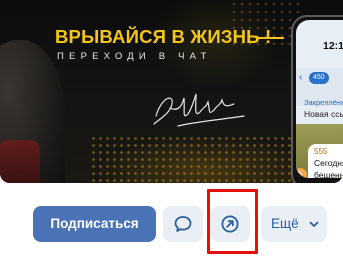  Describe the element at coordinates (328, 163) in the screenshot. I see `phone-message-line-1: Сегодня` at that location.